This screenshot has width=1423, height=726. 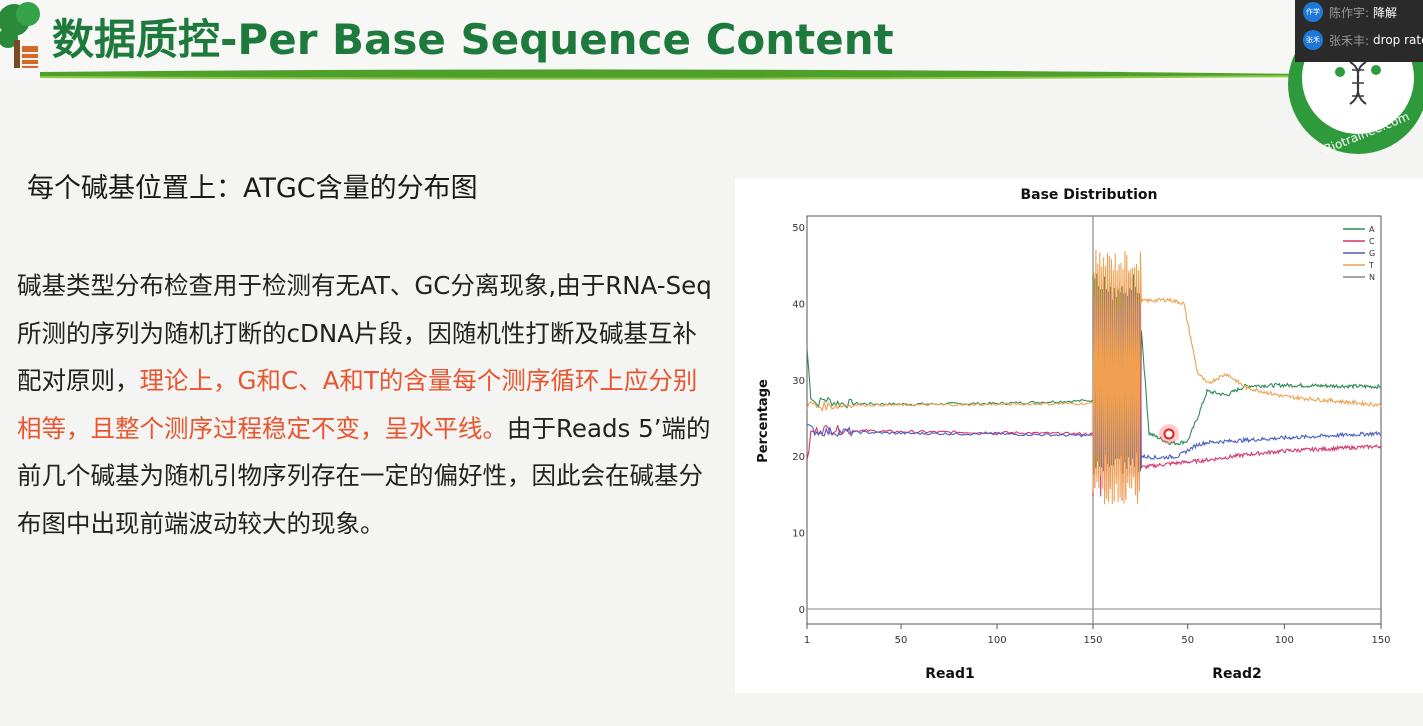 I want to click on slide-header: 数据质控-Per Base Sequence Content, so click(x=711, y=40).